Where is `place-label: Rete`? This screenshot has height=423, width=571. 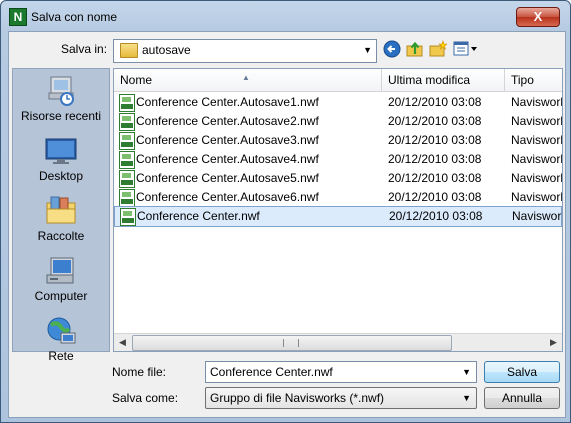 place-label: Rete is located at coordinates (61, 356).